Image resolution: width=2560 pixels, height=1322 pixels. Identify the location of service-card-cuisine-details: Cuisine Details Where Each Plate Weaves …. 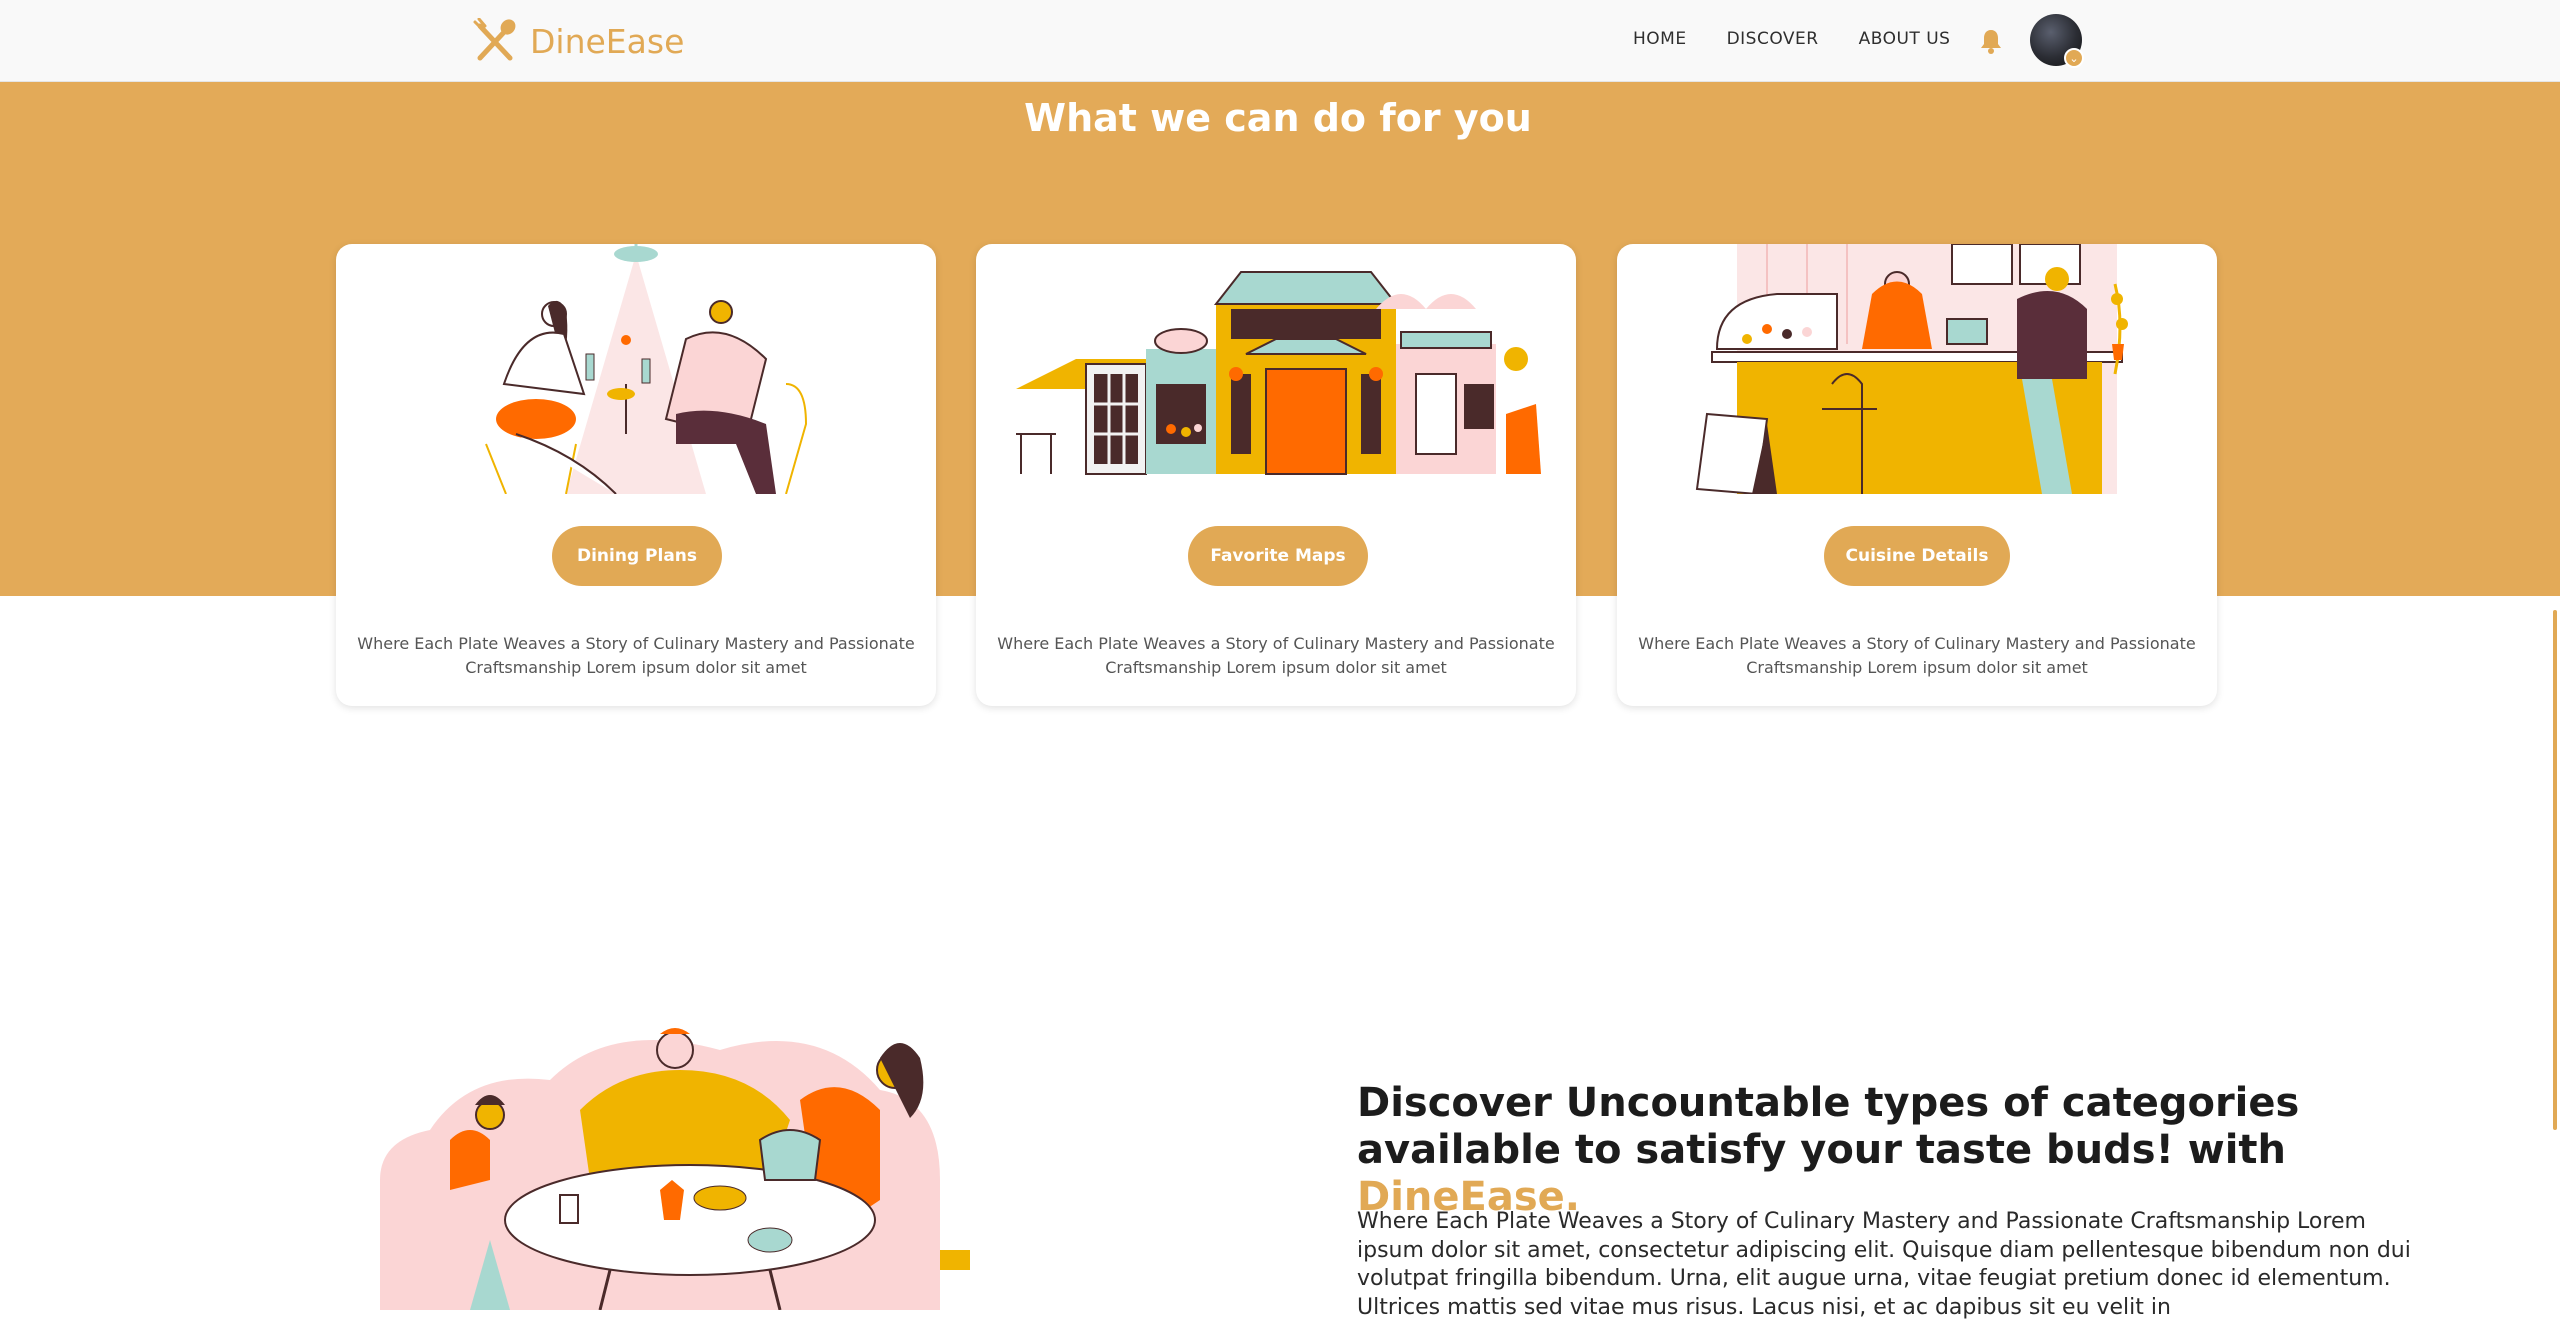
(1917, 475).